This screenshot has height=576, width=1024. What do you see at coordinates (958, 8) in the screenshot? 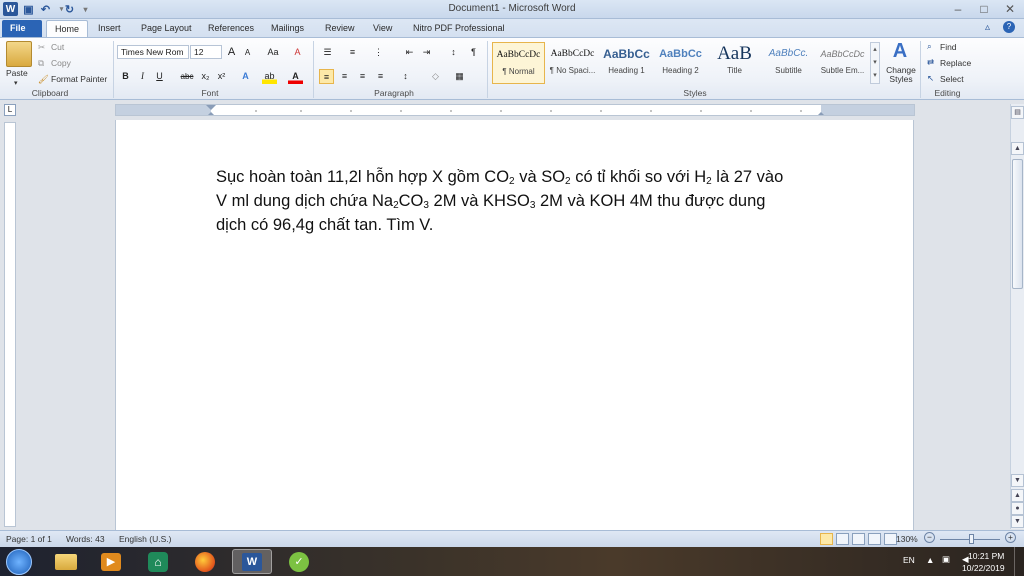
I see `minimize-button: –` at bounding box center [958, 8].